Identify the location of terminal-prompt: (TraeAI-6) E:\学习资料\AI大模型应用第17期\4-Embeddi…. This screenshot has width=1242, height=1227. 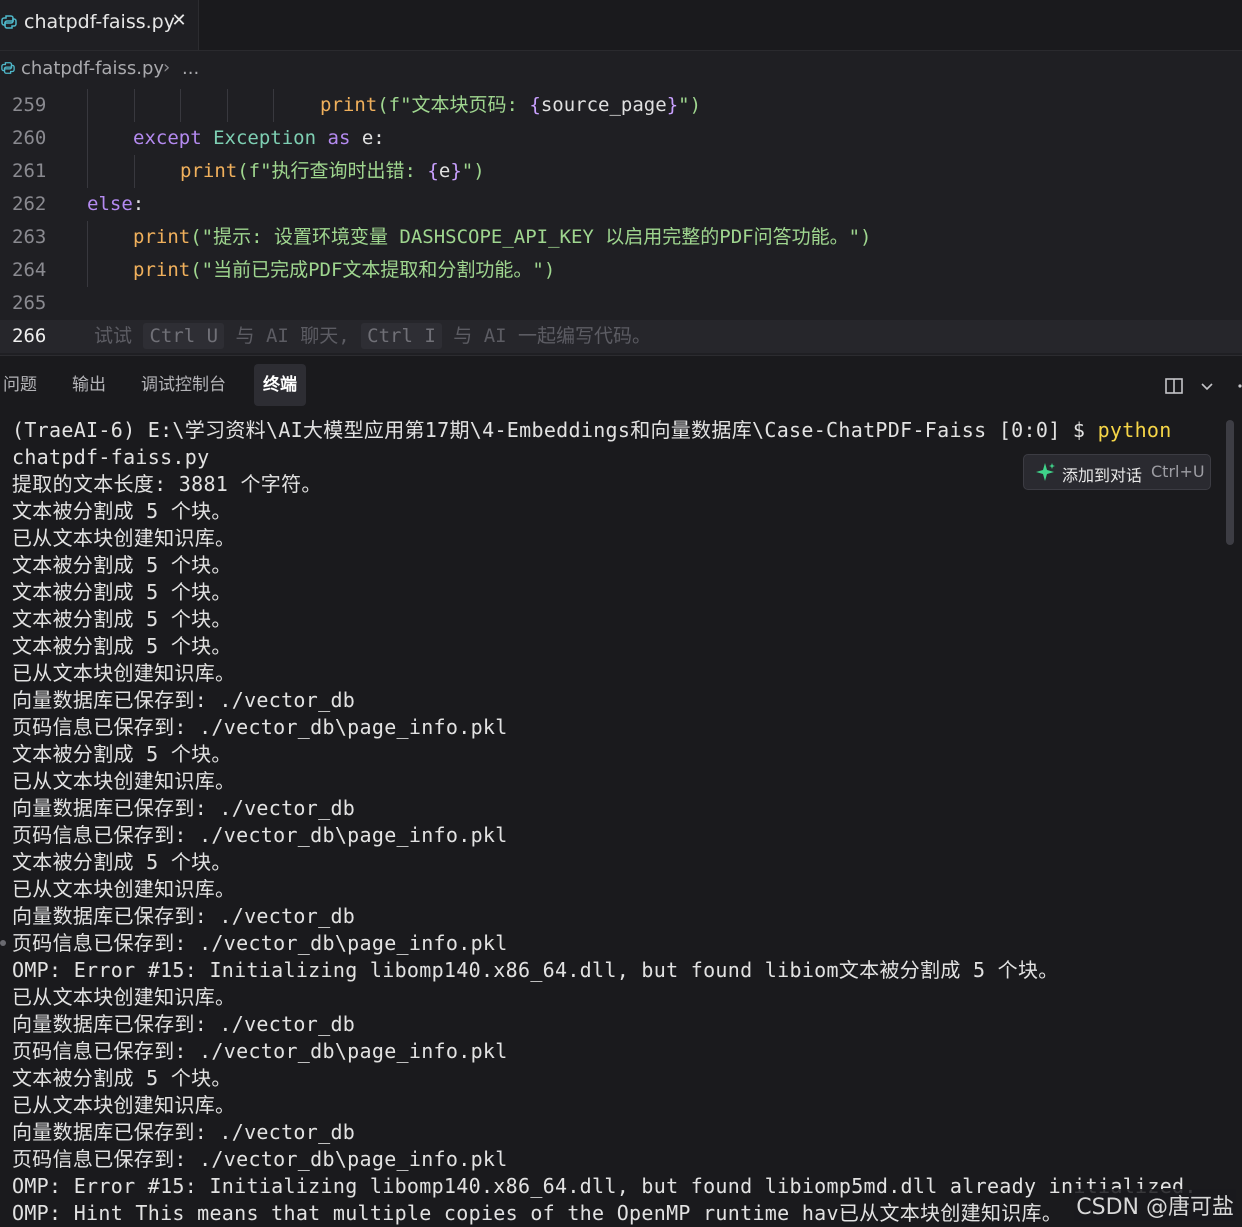
(555, 430).